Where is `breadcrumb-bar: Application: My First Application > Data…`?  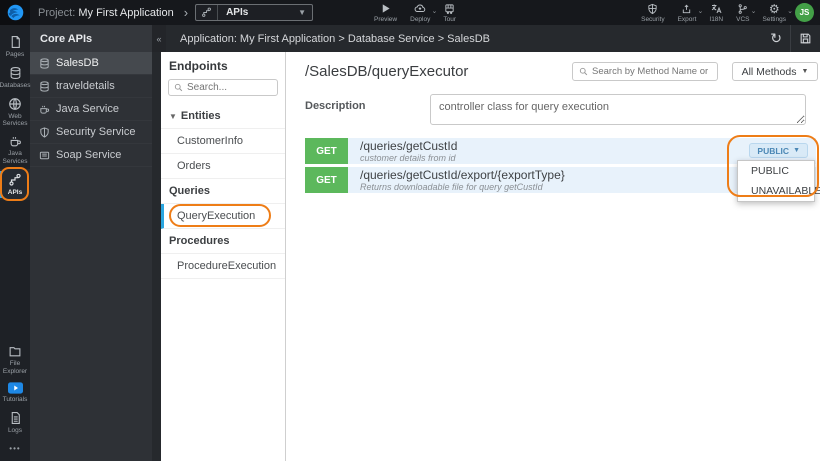 breadcrumb-bar: Application: My First Application > Data… is located at coordinates (493, 38).